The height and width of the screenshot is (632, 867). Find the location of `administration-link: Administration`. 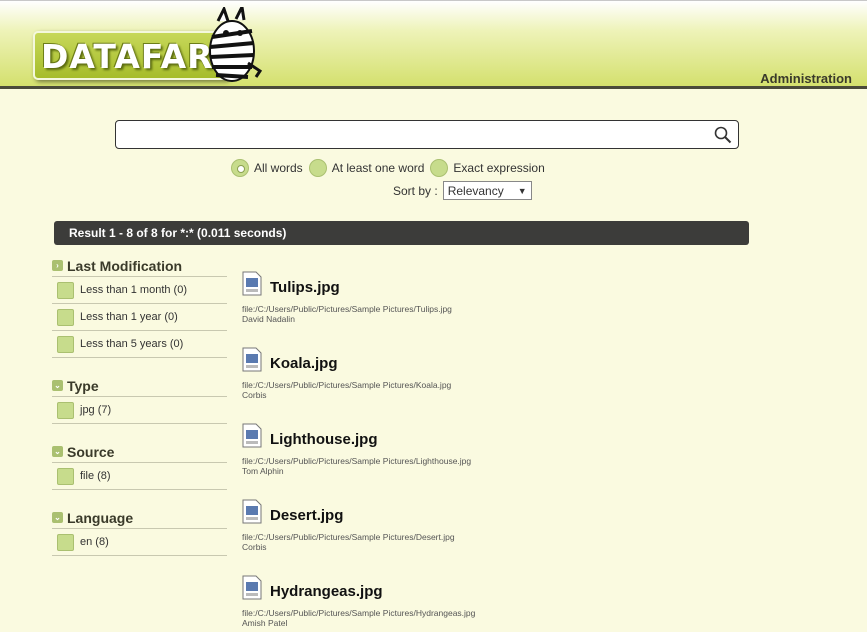

administration-link: Administration is located at coordinates (806, 78).